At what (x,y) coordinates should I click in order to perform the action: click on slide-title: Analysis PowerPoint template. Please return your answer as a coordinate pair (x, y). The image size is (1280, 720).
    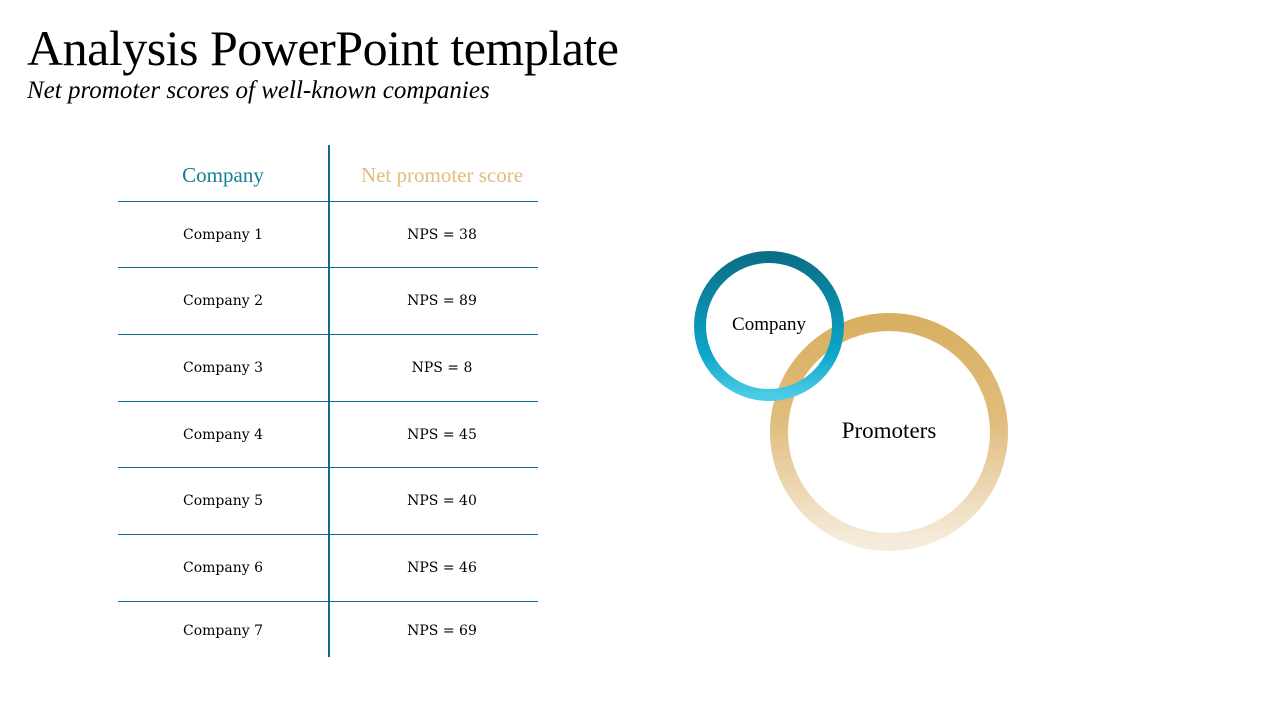
    Looking at the image, I should click on (323, 48).